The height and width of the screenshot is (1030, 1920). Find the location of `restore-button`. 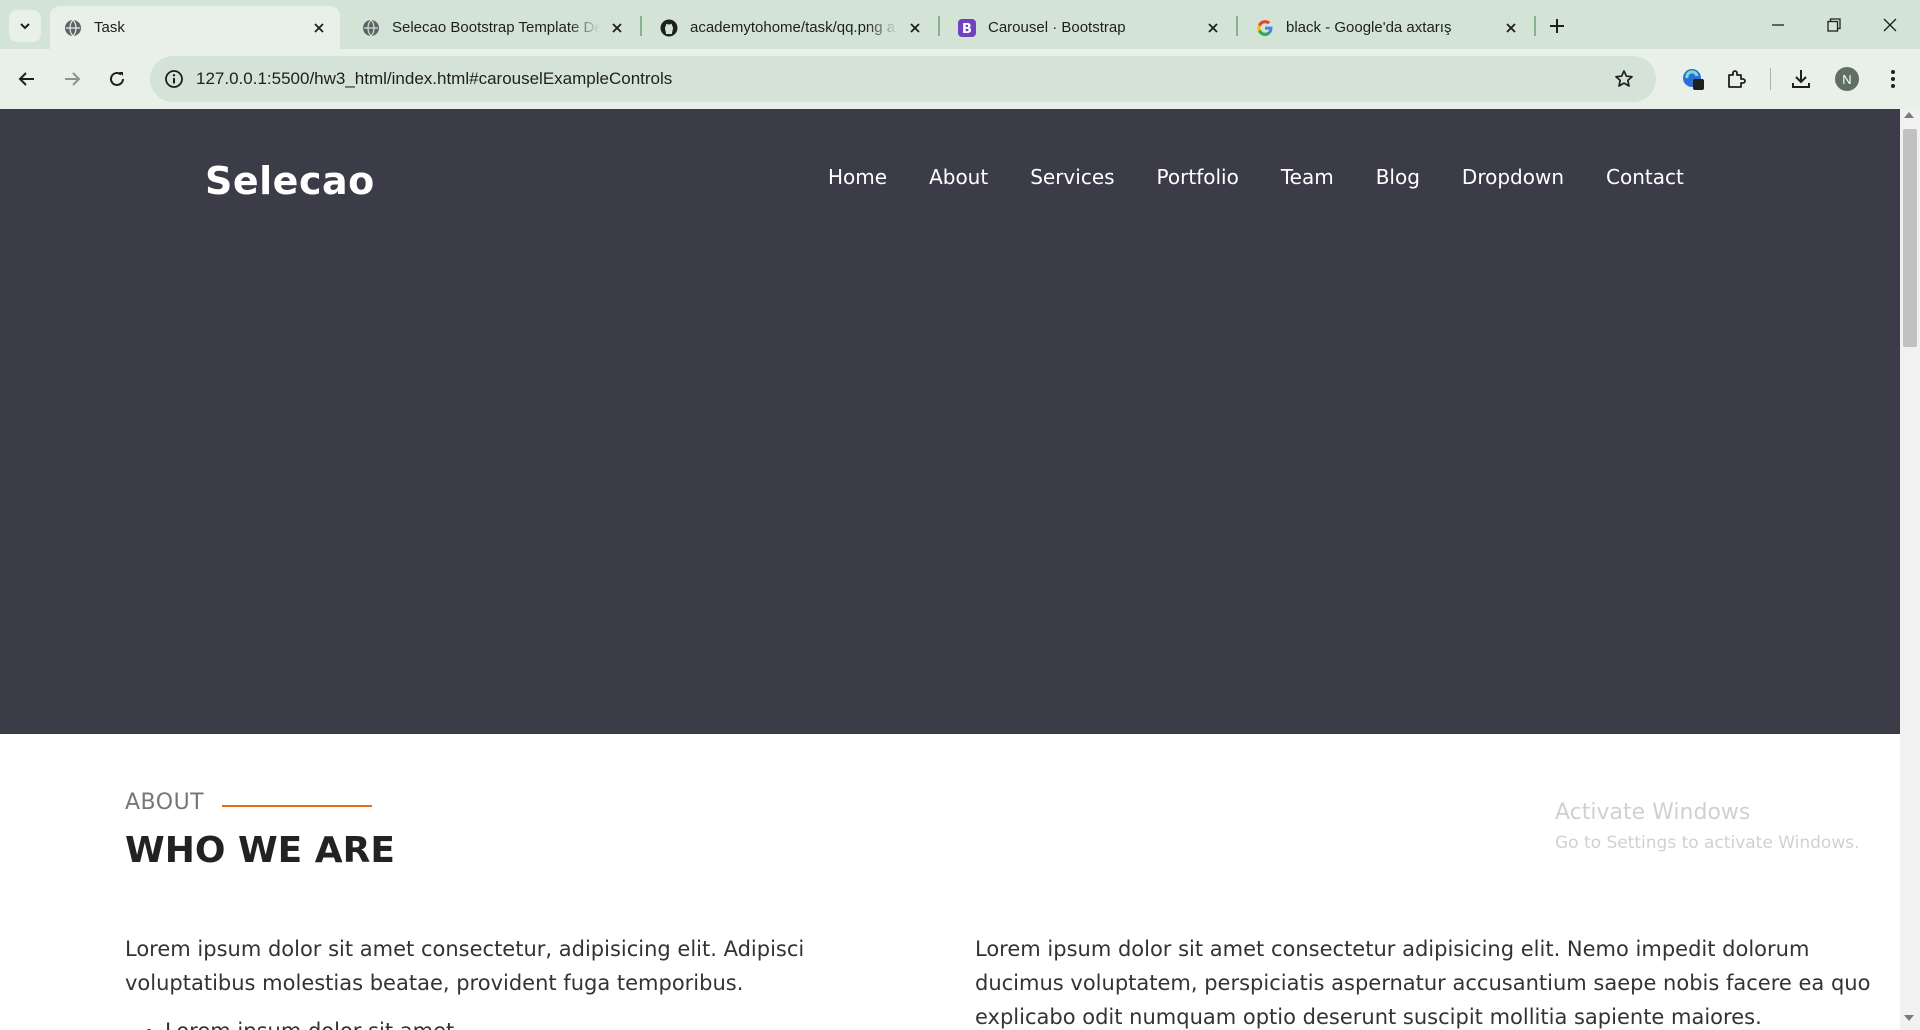

restore-button is located at coordinates (1834, 24).